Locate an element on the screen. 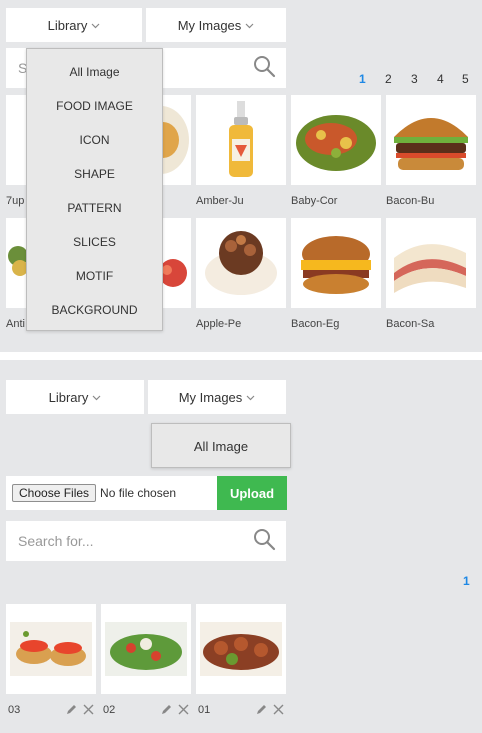 This screenshot has height=733, width=482. image-thumb-baby-corn is located at coordinates (336, 140).